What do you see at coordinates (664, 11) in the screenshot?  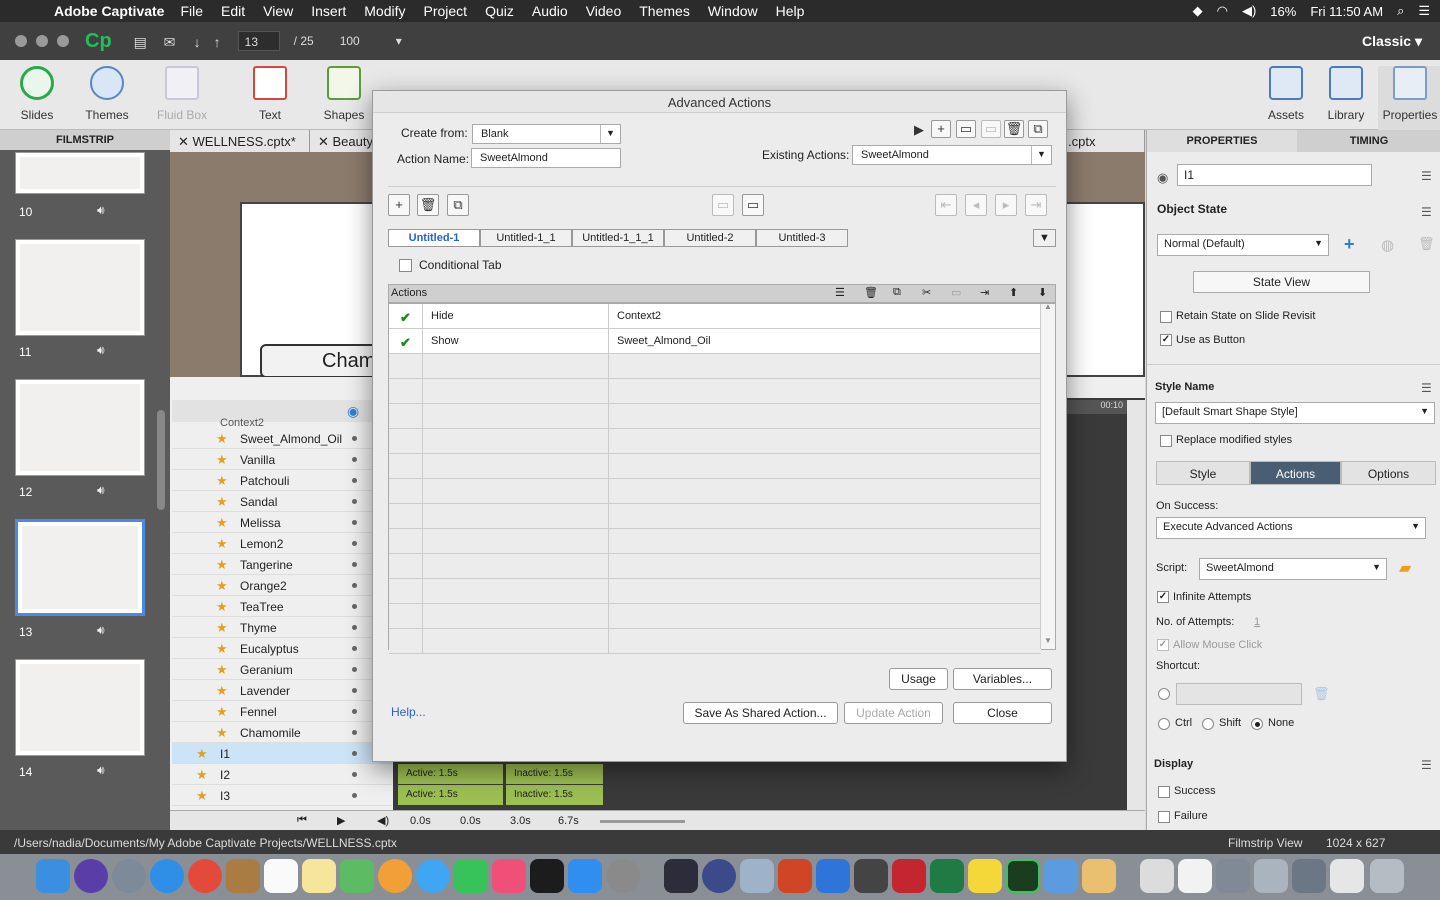 I see `menu-themes: Themes` at bounding box center [664, 11].